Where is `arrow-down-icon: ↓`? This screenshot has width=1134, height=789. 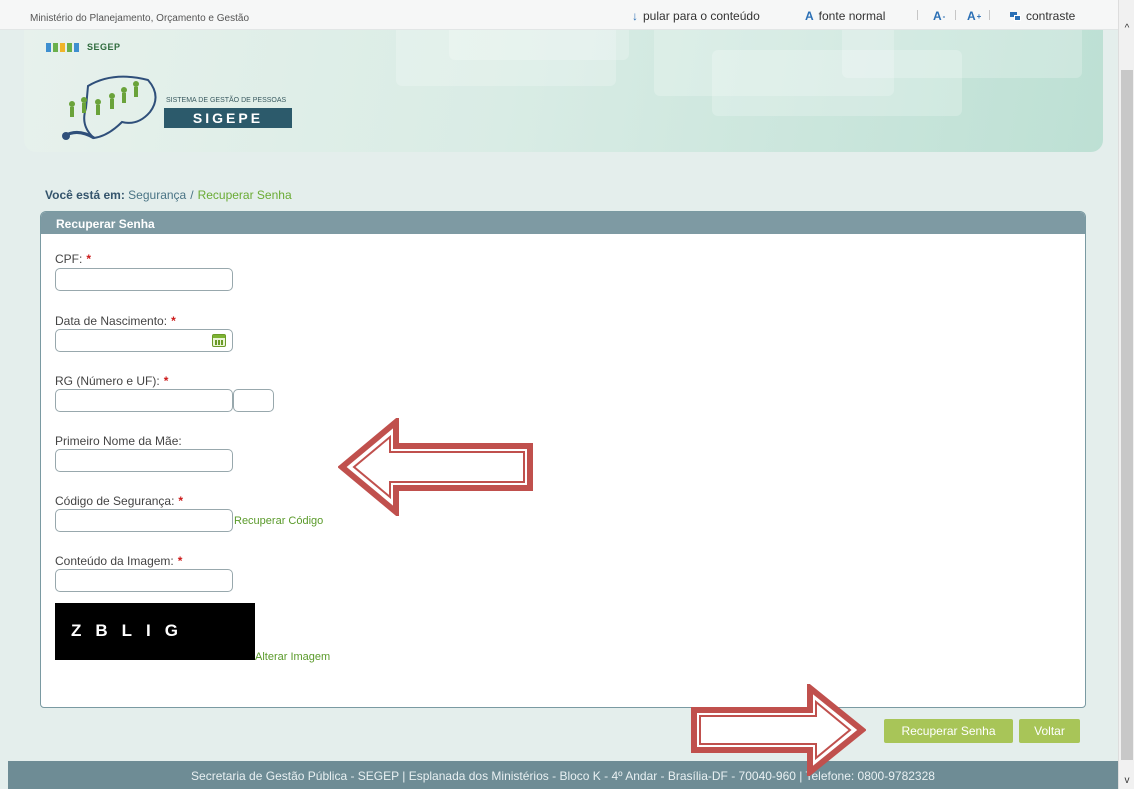
arrow-down-icon: ↓ is located at coordinates (635, 16).